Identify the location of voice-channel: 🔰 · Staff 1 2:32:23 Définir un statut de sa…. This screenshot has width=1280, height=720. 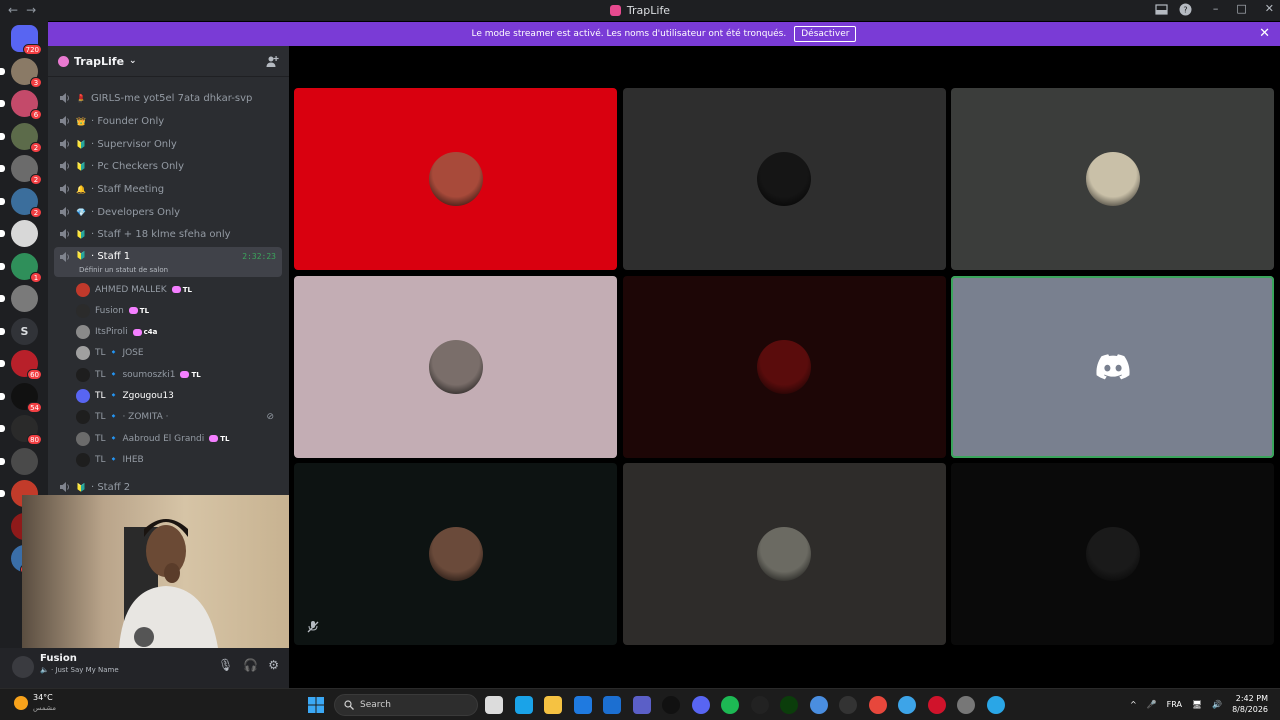
(168, 262).